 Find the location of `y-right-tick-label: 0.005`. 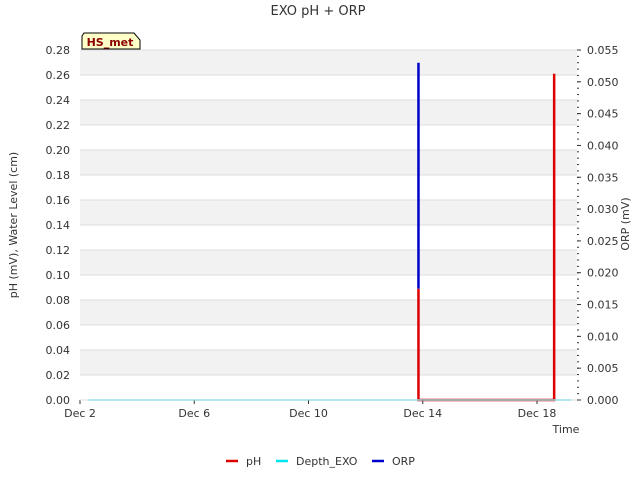

y-right-tick-label: 0.005 is located at coordinates (603, 368).